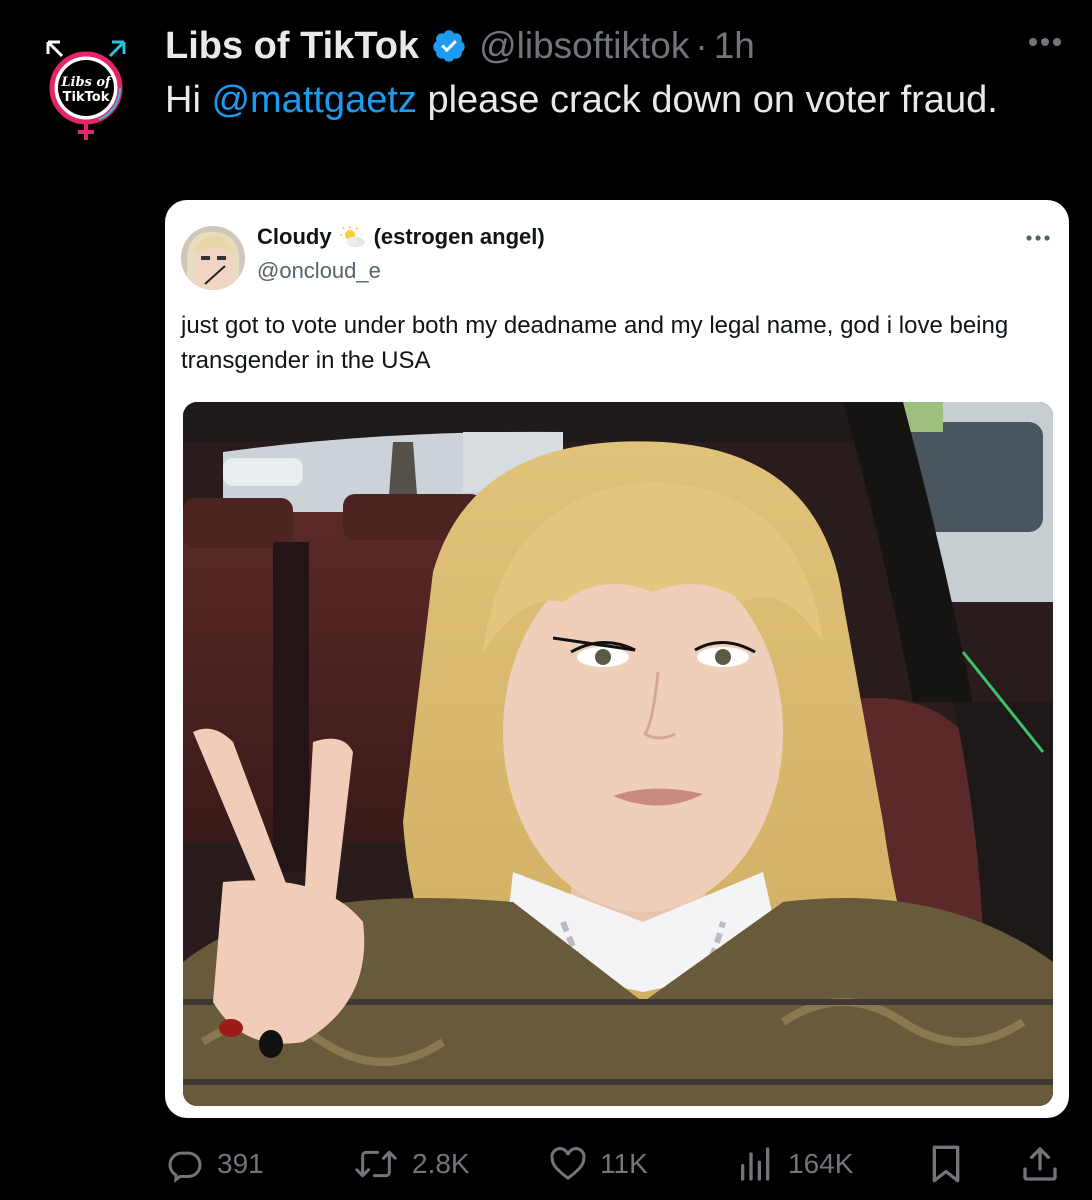 The width and height of the screenshot is (1092, 1200). Describe the element at coordinates (1038, 238) in the screenshot. I see `quoted-more-options-icon` at that location.